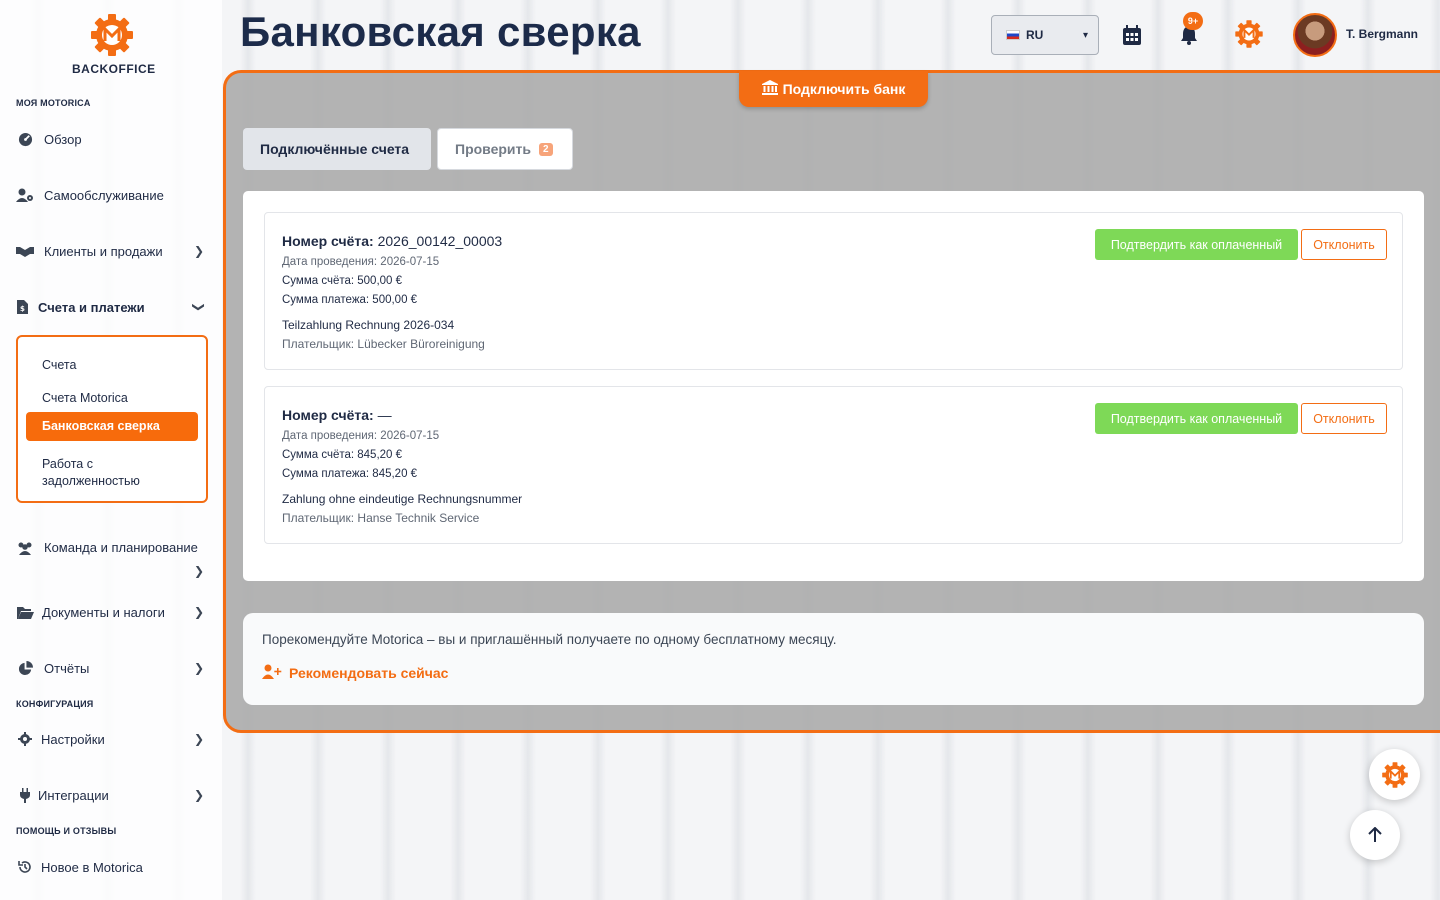  Describe the element at coordinates (114, 139) in the screenshot. I see `sidebar-item-overview: Обзор` at that location.